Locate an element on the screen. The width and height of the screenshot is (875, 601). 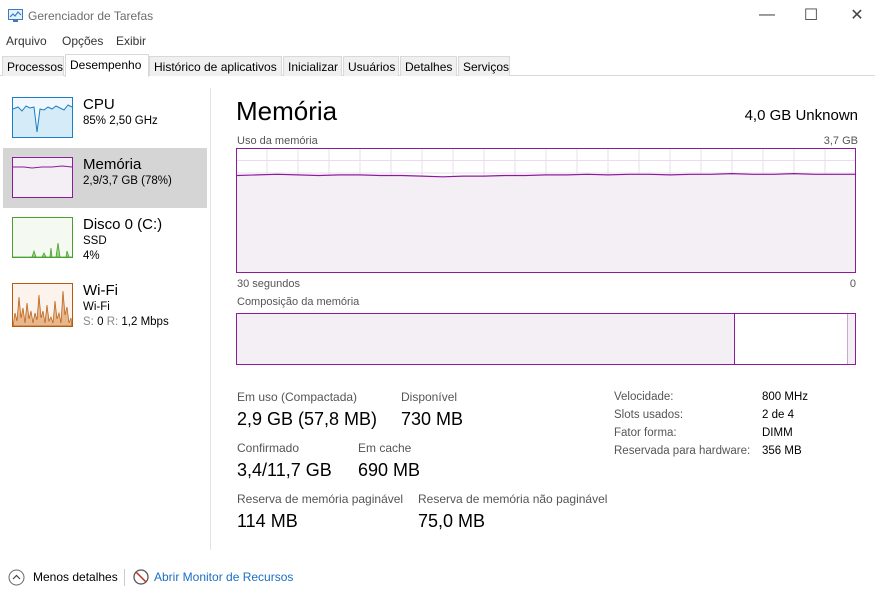
less-details-button: Menos detalhes is located at coordinates (75, 577).